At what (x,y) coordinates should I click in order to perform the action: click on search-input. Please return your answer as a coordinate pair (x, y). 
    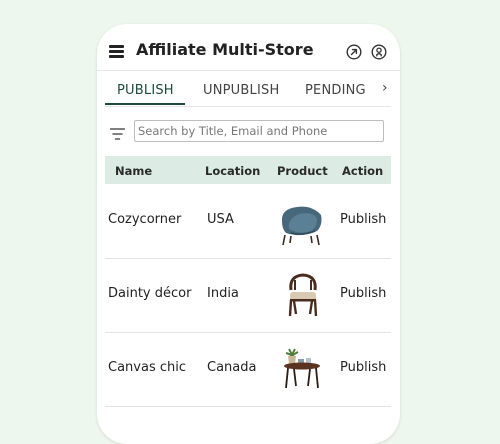
    Looking at the image, I should click on (259, 131).